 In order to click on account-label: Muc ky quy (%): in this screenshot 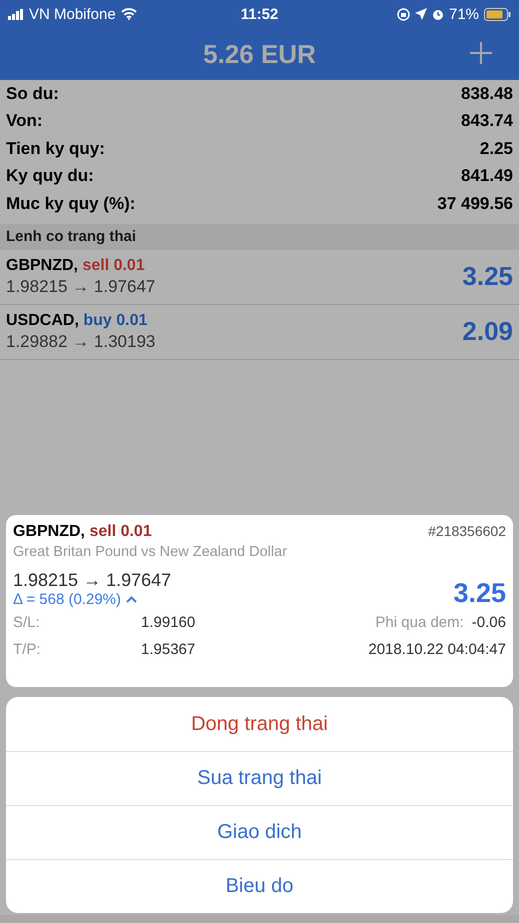, I will do `click(71, 204)`.